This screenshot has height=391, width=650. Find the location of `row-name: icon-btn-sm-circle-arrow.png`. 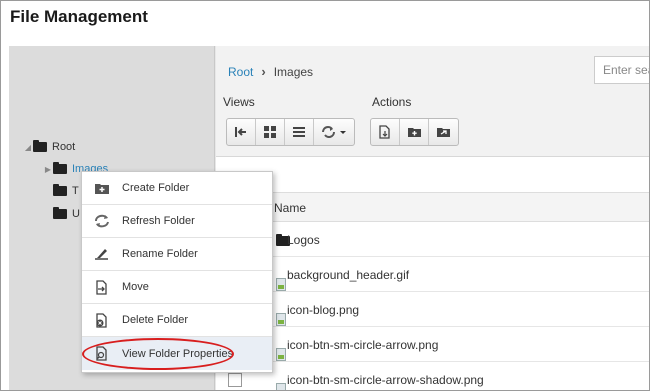

row-name: icon-btn-sm-circle-arrow.png is located at coordinates (363, 344).